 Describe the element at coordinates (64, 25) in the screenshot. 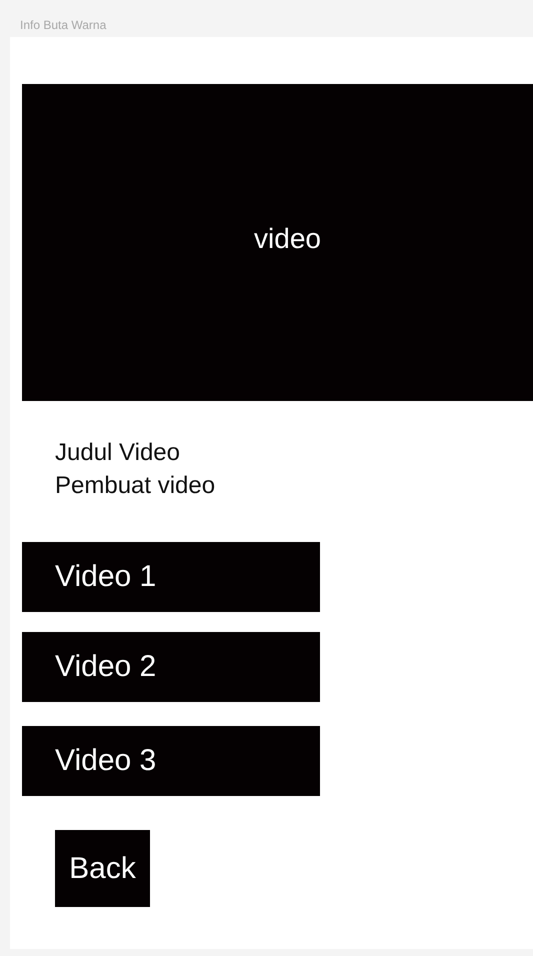

I see `frame-label: Info Buta Warna` at that location.